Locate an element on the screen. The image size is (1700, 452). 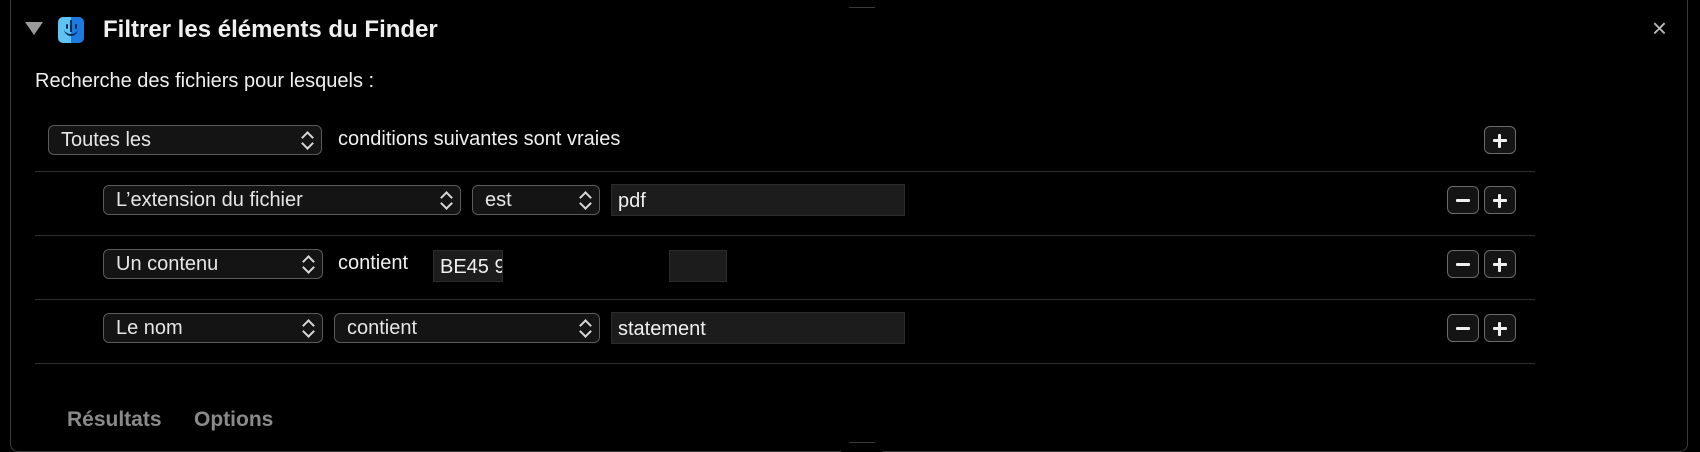
operator-popup: est is located at coordinates (536, 200).